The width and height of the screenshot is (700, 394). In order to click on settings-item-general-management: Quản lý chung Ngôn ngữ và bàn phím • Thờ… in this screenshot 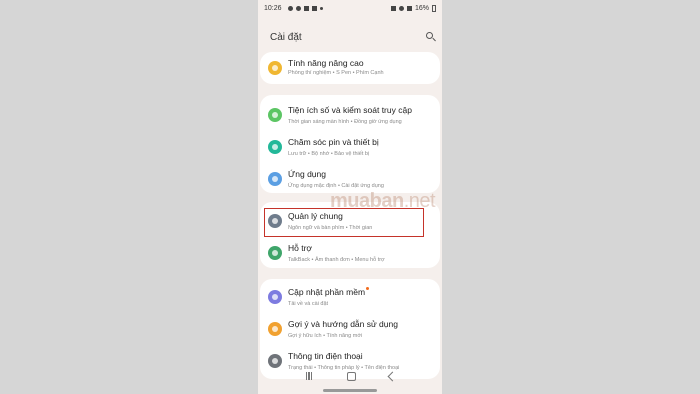, I will do `click(350, 220)`.